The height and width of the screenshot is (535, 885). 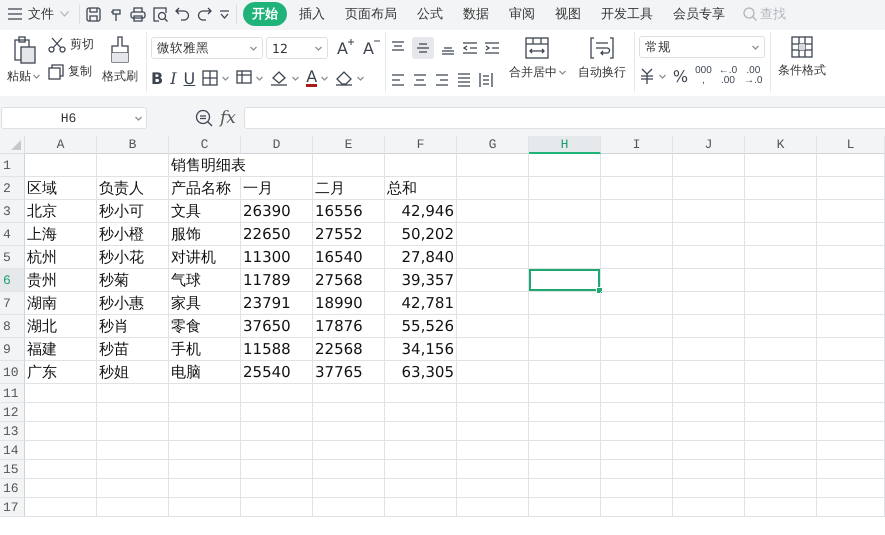 What do you see at coordinates (12, 257) in the screenshot?
I see `row-header: 5` at bounding box center [12, 257].